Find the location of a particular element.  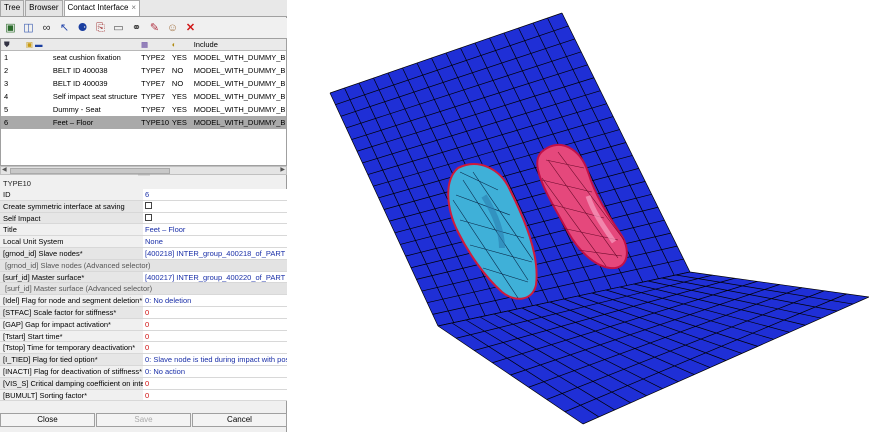

include-column-header: Include is located at coordinates (205, 44).